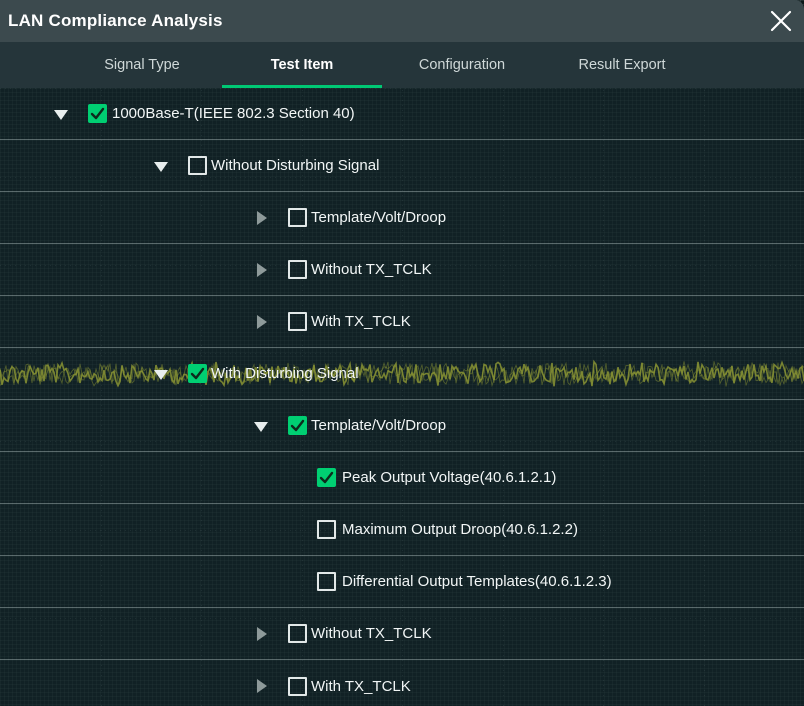 The height and width of the screenshot is (706, 804). I want to click on tab-result-export: Result Export, so click(622, 65).